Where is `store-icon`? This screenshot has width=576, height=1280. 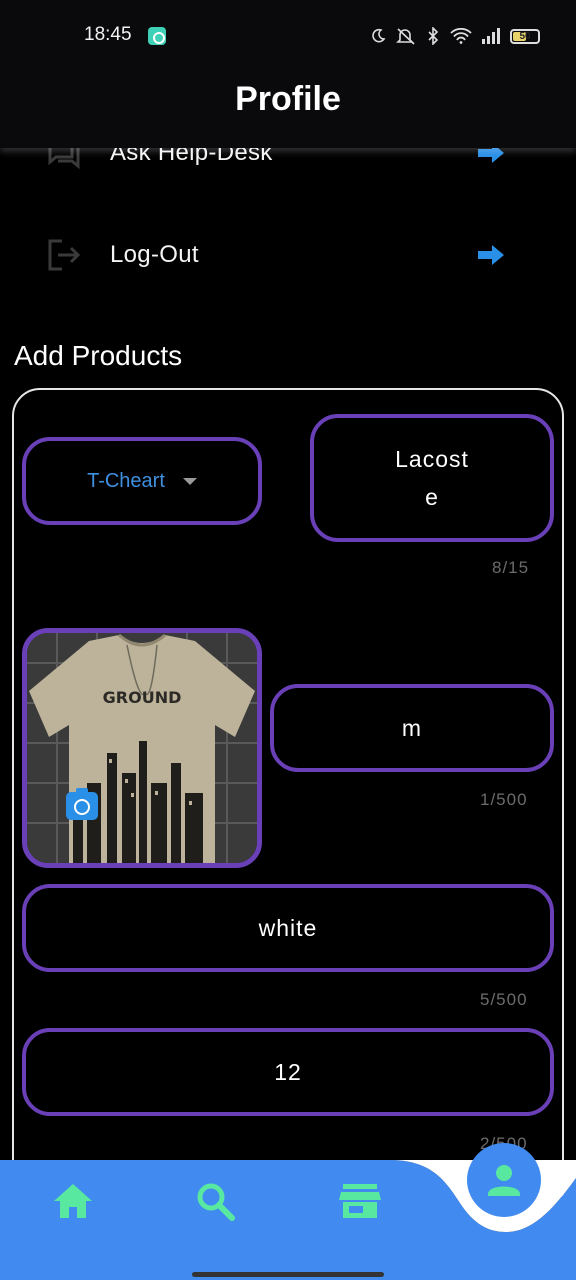 store-icon is located at coordinates (360, 1201).